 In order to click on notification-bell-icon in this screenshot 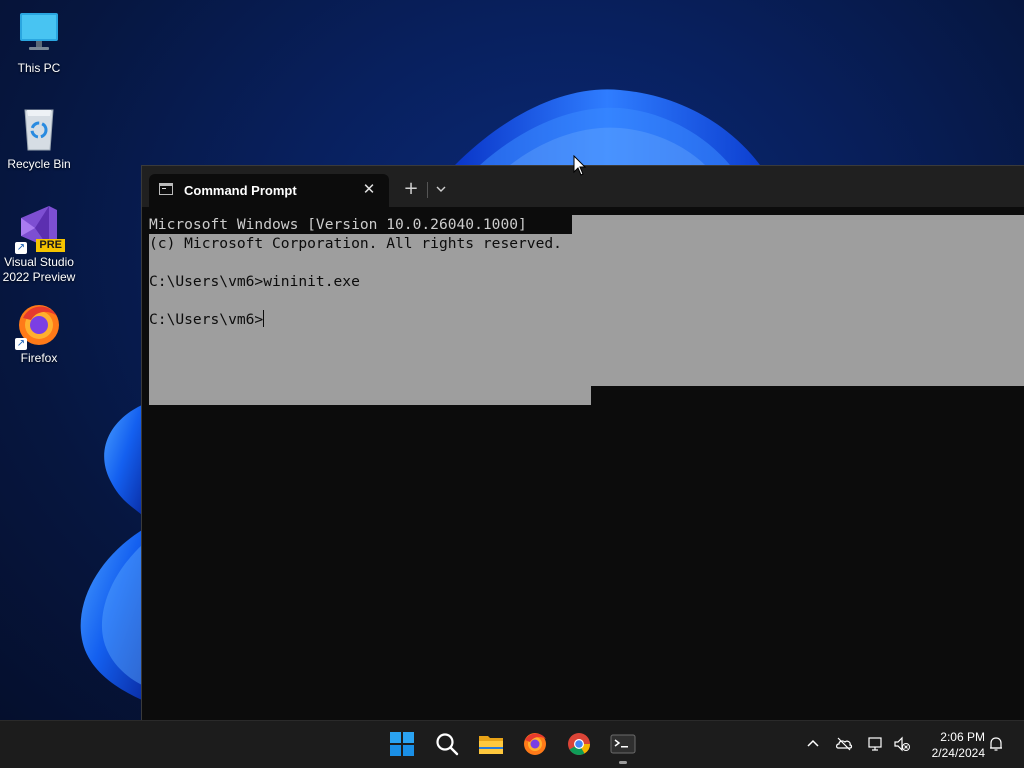, I will do `click(996, 744)`.